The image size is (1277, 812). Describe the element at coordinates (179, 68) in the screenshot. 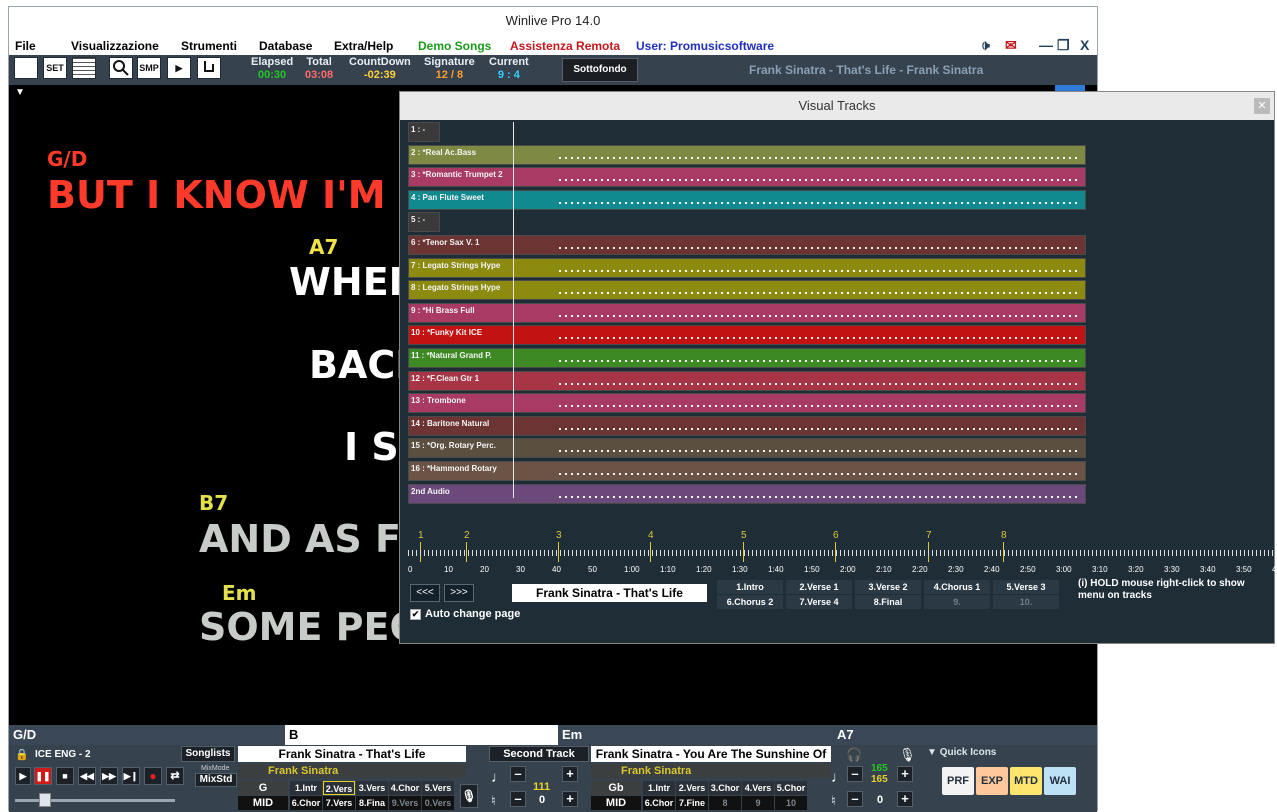

I see `play-icon: ▶` at that location.